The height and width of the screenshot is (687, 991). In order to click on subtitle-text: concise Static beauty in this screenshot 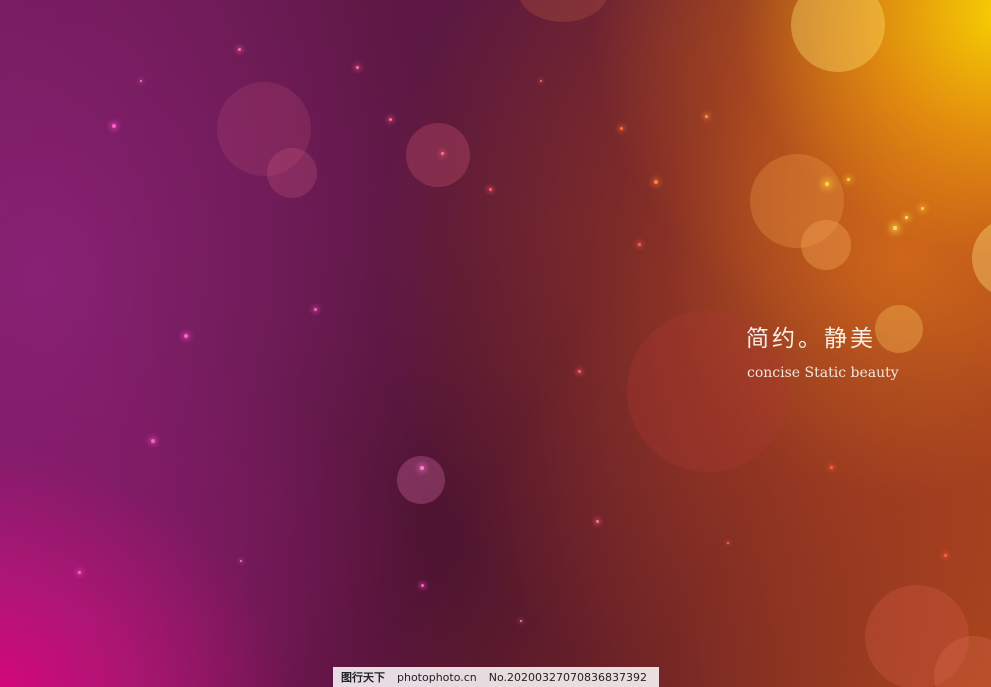, I will do `click(823, 373)`.